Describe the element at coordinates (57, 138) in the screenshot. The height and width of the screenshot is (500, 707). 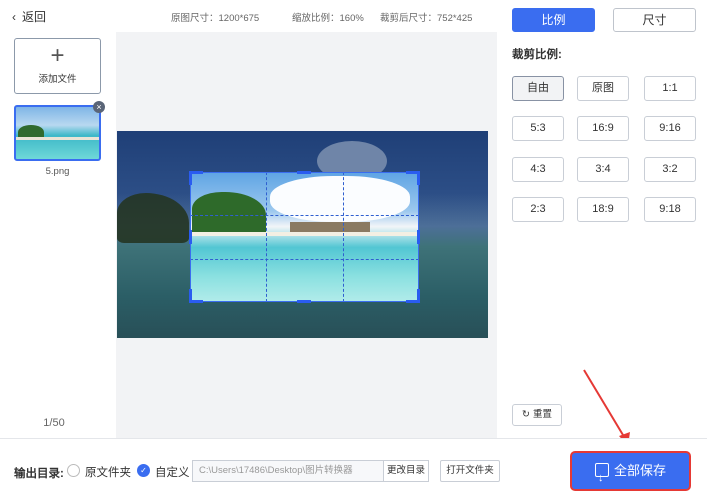
I see `thumbnail-beach` at that location.